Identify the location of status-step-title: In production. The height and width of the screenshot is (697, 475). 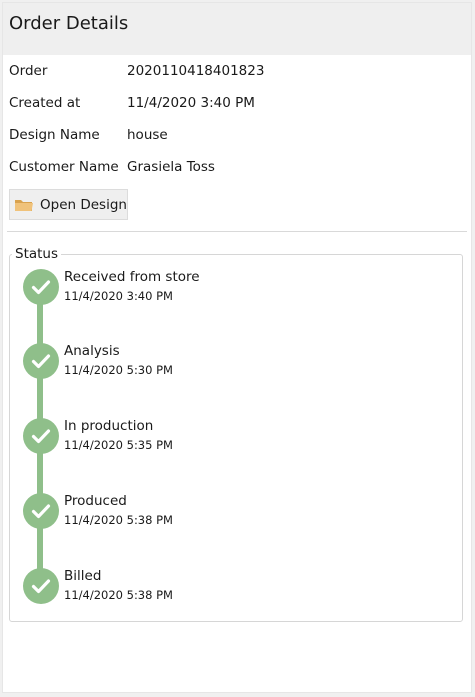
(109, 426).